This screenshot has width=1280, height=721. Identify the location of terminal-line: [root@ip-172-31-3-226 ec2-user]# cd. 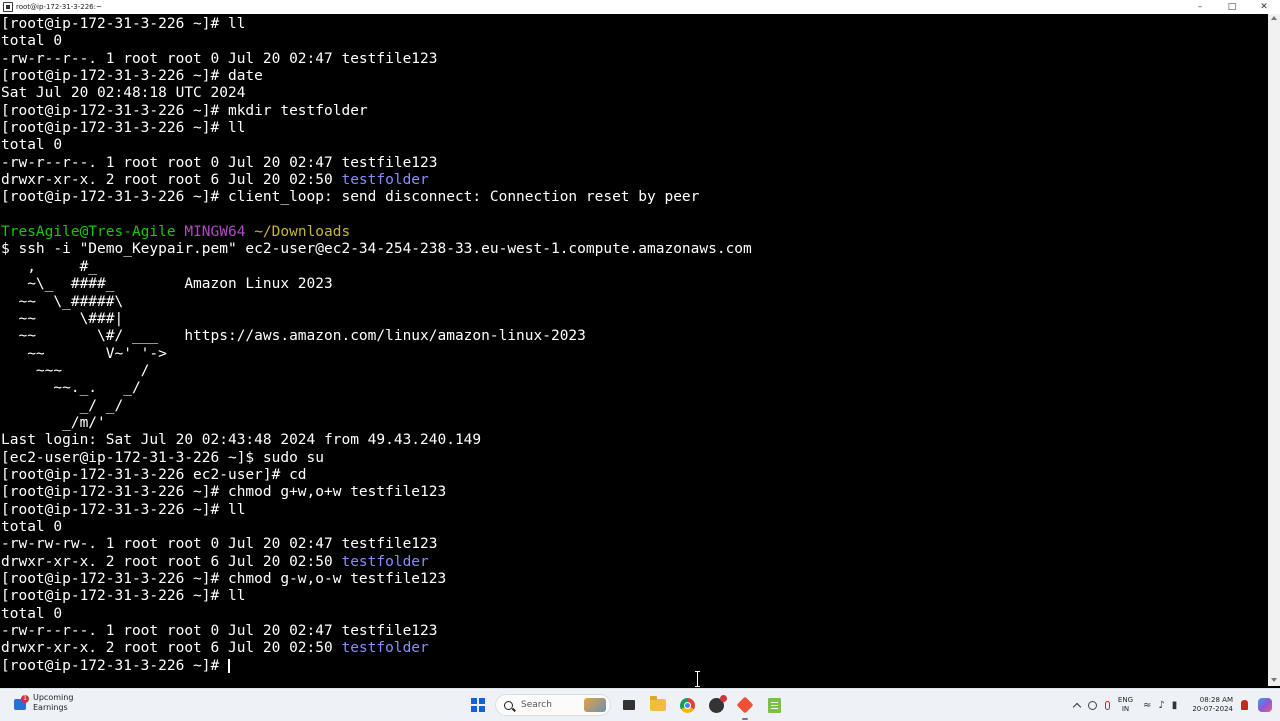
(154, 474).